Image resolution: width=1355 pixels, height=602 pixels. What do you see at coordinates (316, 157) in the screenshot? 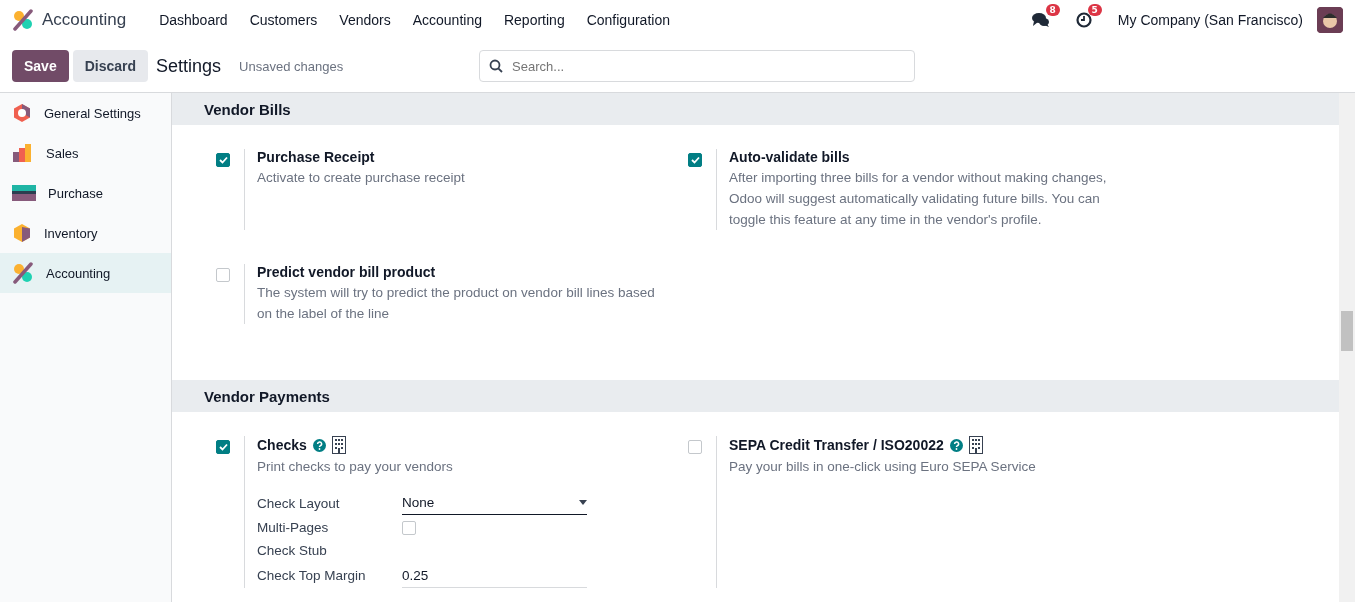
I see `setting-title: Purchase Receipt` at bounding box center [316, 157].